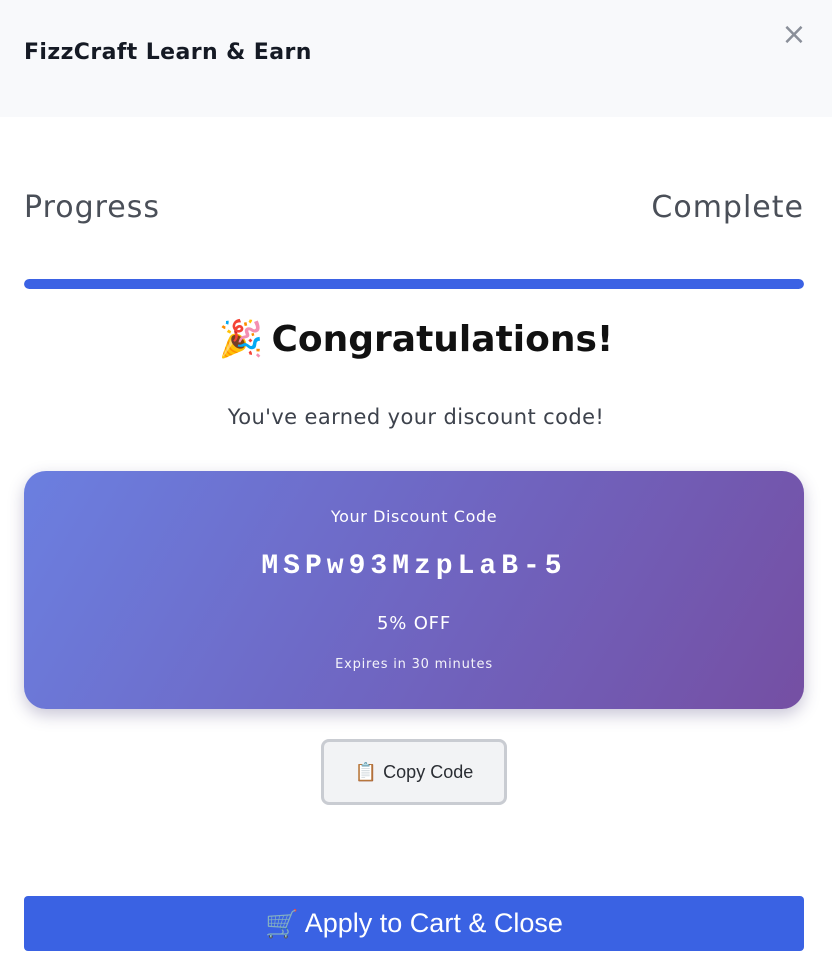 This screenshot has width=832, height=974. What do you see at coordinates (366, 771) in the screenshot?
I see `clipboard-icon: 📋` at bounding box center [366, 771].